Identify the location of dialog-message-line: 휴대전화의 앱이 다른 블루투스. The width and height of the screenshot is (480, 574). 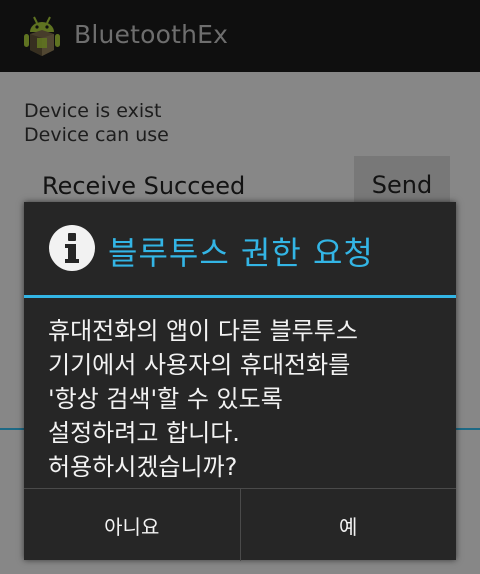
(203, 331).